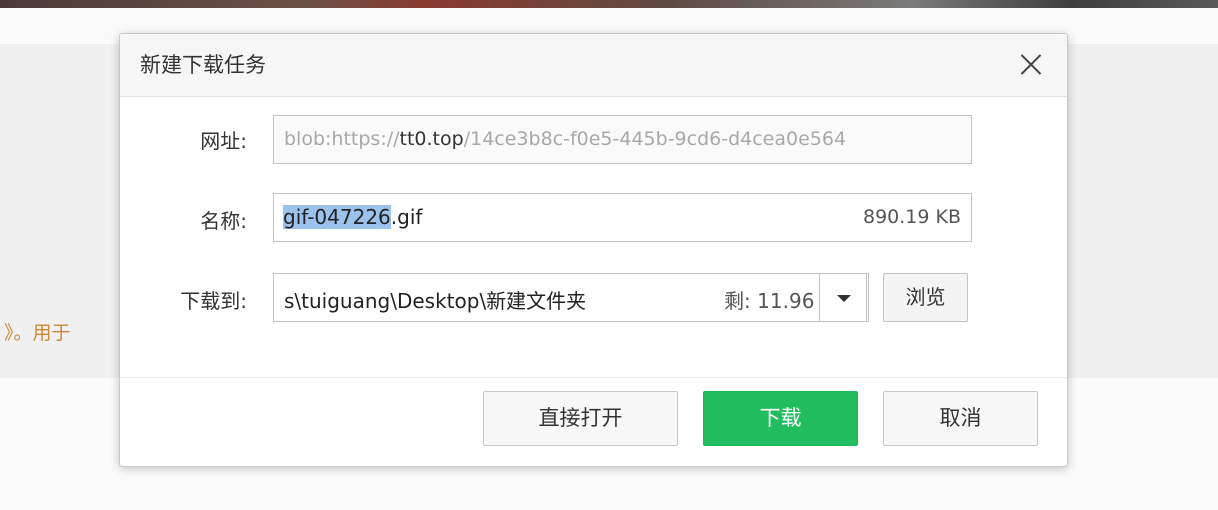 The width and height of the screenshot is (1218, 510). What do you see at coordinates (223, 141) in the screenshot?
I see `url-label: 网址:` at bounding box center [223, 141].